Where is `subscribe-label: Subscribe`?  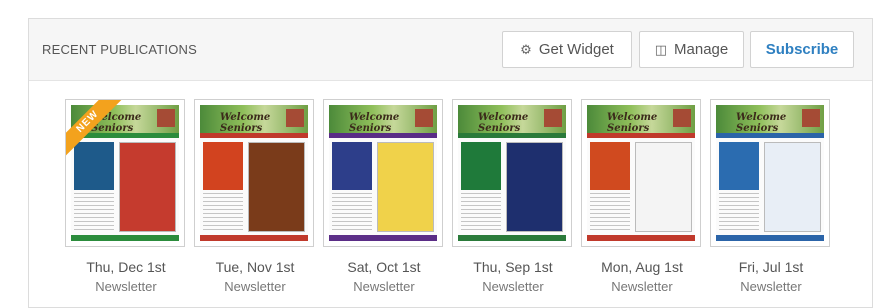
subscribe-label: Subscribe is located at coordinates (802, 49).